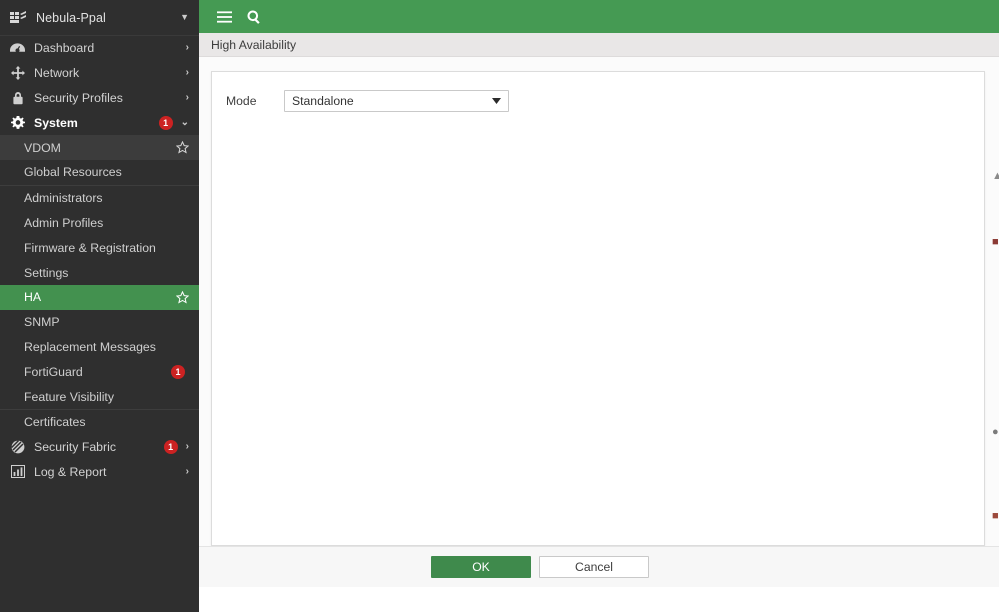 The width and height of the screenshot is (999, 612). I want to click on clipped-icon-1: ▲, so click(995, 176).